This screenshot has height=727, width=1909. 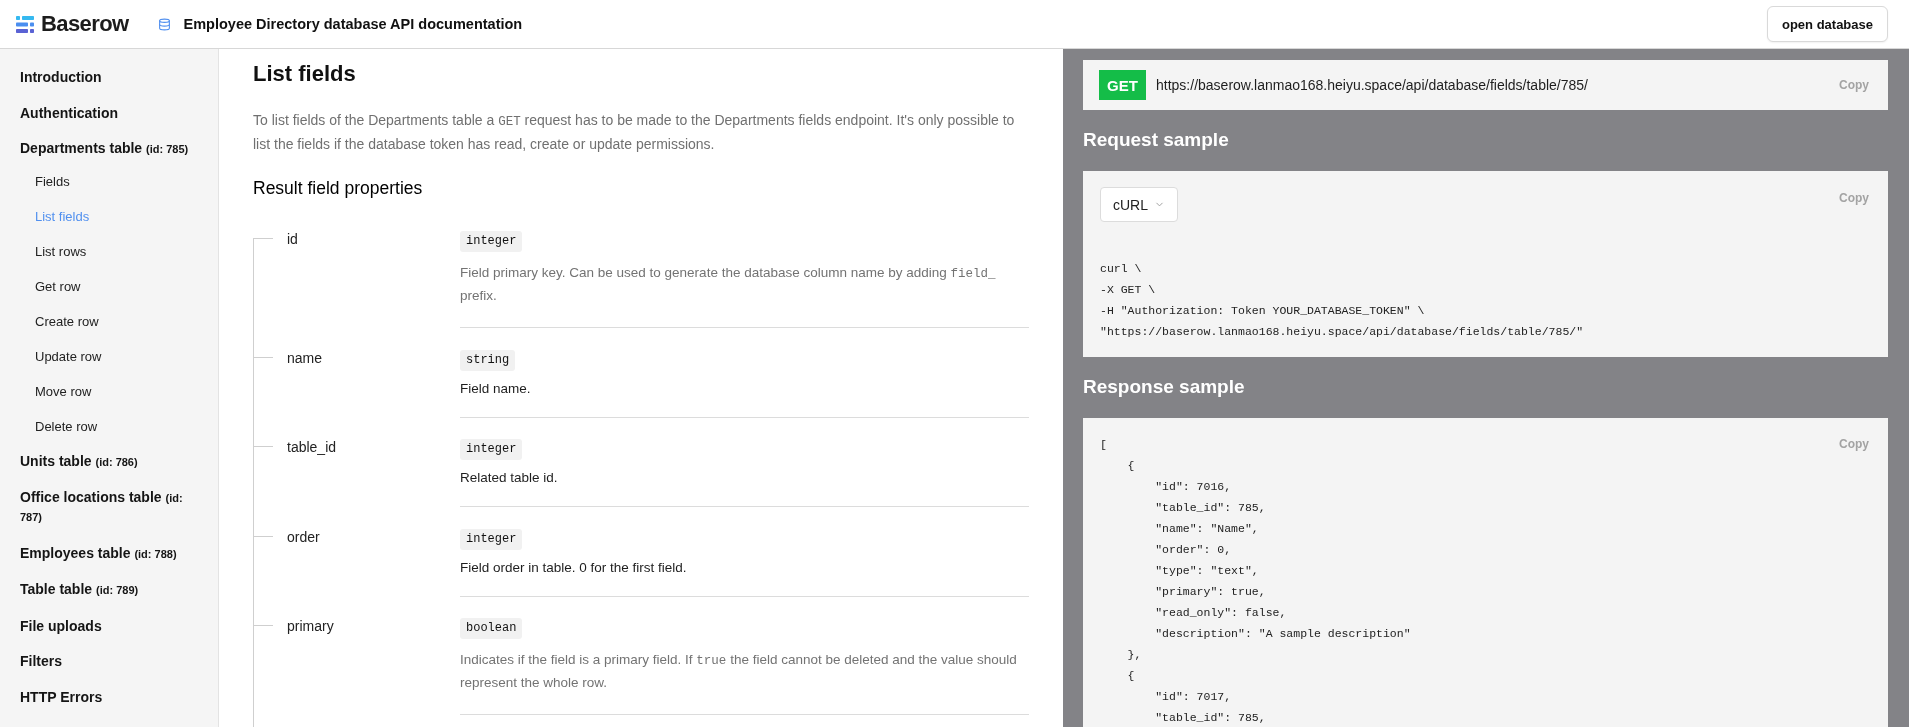 What do you see at coordinates (113, 113) in the screenshot?
I see `sidebar-link: Authentication` at bounding box center [113, 113].